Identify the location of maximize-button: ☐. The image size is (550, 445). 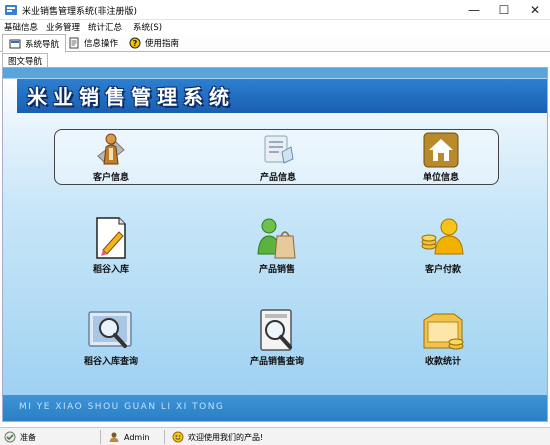
(504, 10).